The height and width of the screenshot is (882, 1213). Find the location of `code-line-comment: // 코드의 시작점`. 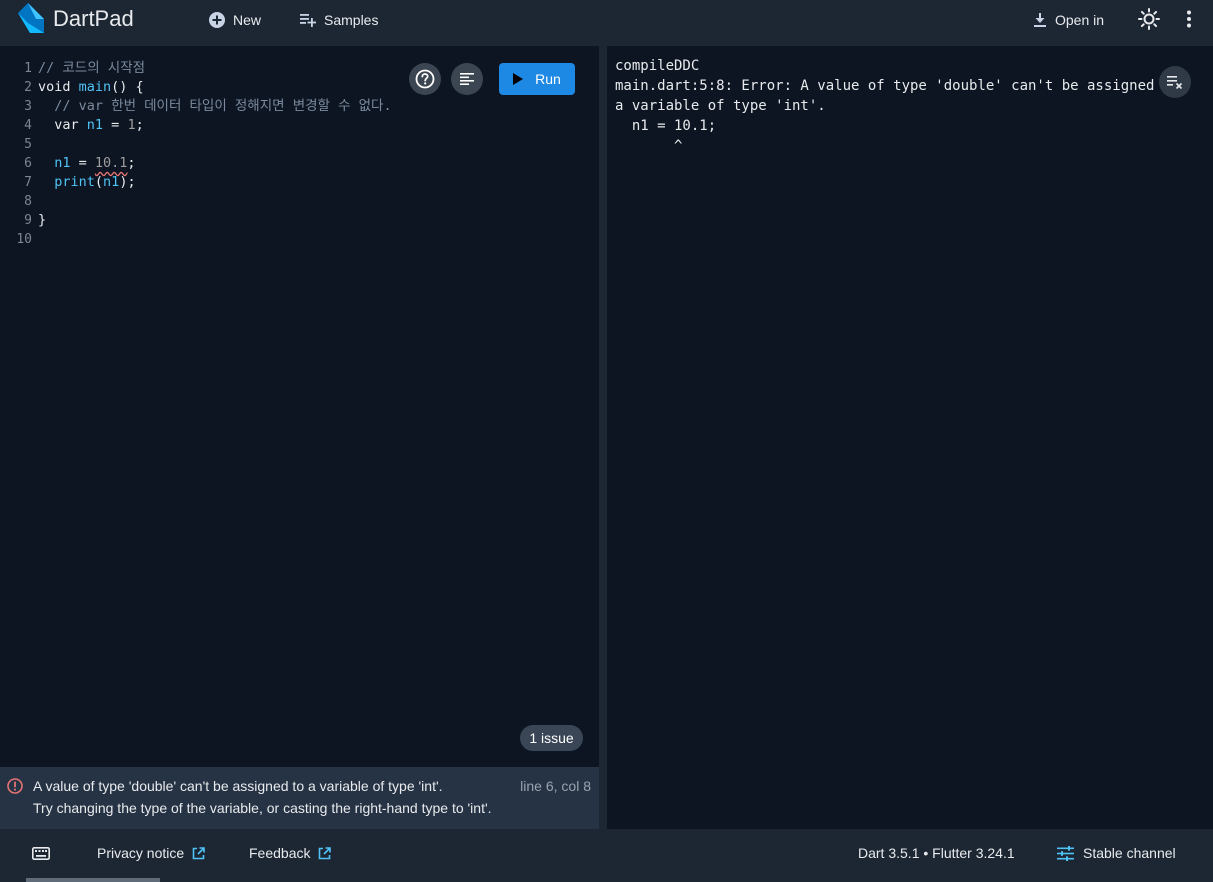

code-line-comment: // 코드의 시작점 is located at coordinates (92, 68).